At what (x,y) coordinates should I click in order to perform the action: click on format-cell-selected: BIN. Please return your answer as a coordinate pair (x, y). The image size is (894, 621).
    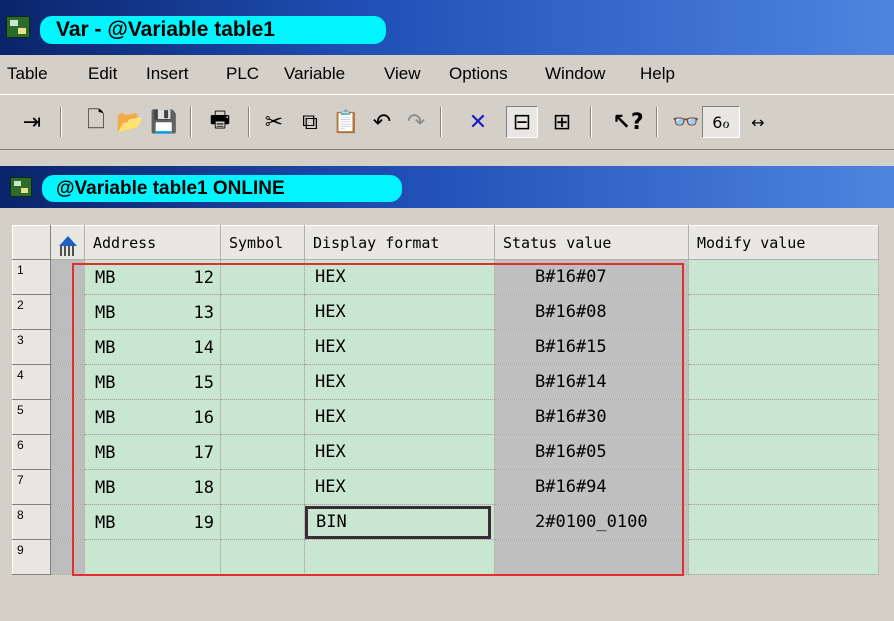
    Looking at the image, I should click on (399, 522).